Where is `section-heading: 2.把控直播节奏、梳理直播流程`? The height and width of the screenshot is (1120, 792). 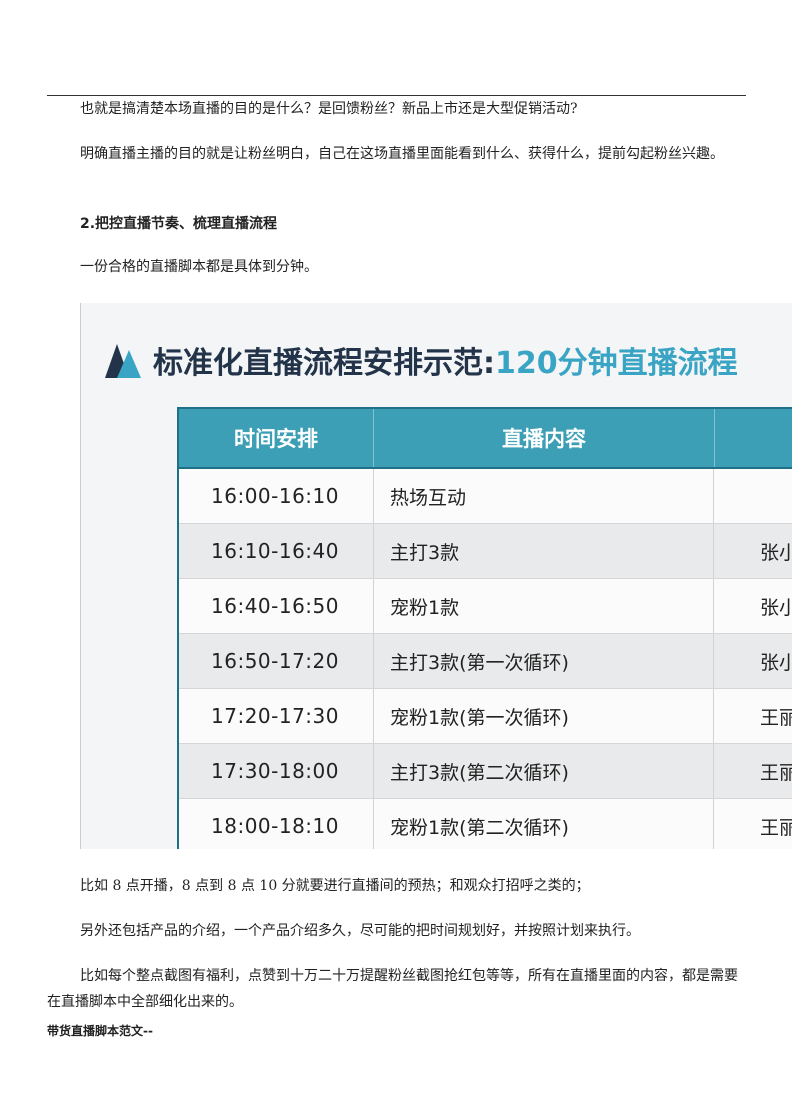
section-heading: 2.把控直播节奏、梳理直播流程 is located at coordinates (179, 224).